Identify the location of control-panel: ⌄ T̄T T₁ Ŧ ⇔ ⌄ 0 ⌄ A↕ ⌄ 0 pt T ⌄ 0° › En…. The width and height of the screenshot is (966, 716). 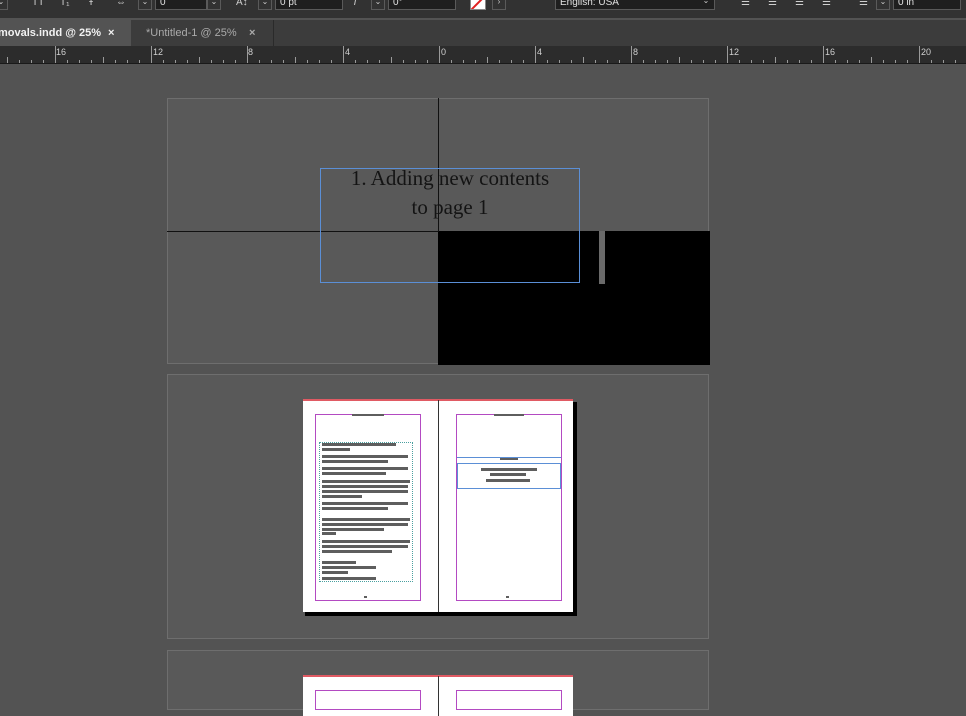
(483, 9).